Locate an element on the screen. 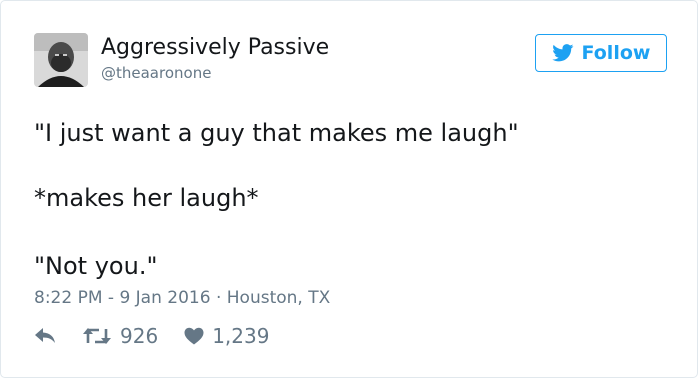  tweet-meta: 8:22 PM - 9 Jan 2016 · Houston, TX is located at coordinates (182, 298).